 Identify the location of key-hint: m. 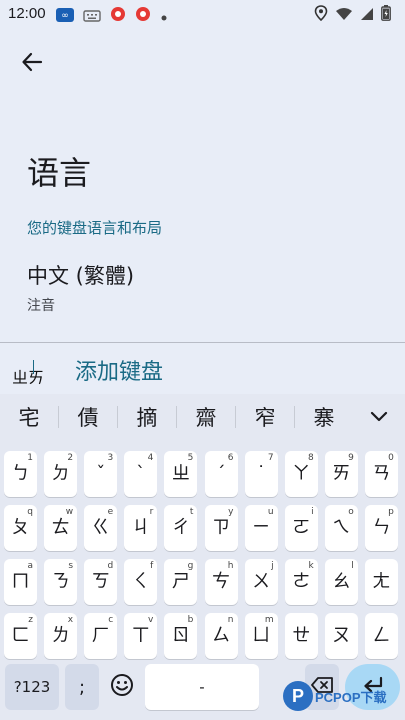
(269, 620).